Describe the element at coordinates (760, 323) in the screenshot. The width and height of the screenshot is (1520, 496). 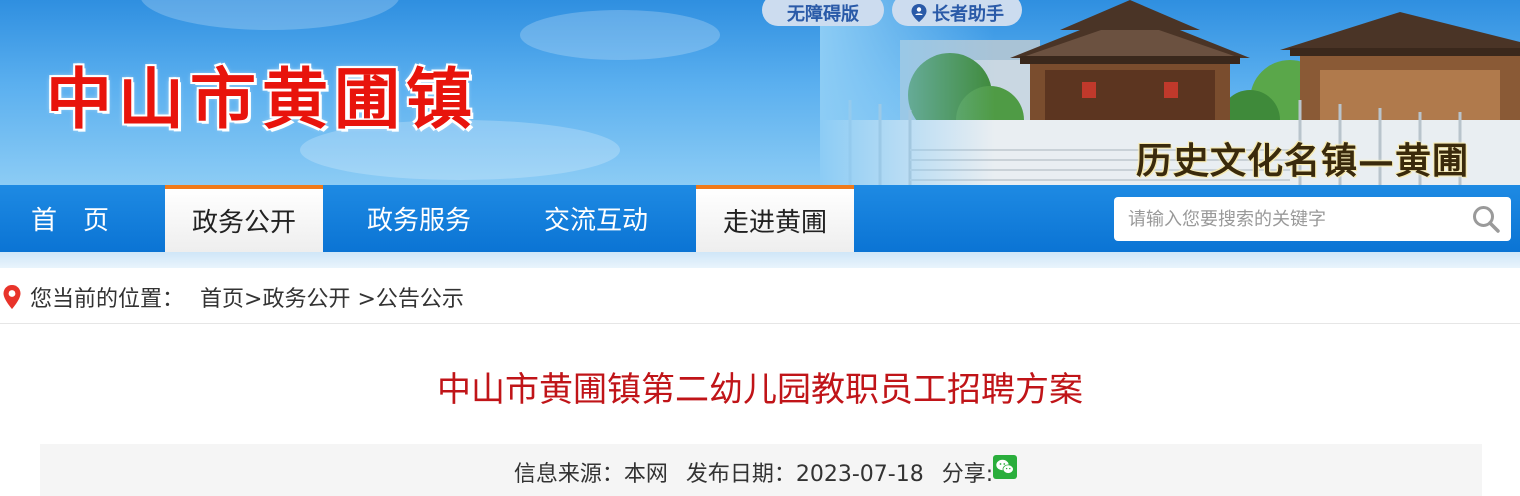
I see `divider` at that location.